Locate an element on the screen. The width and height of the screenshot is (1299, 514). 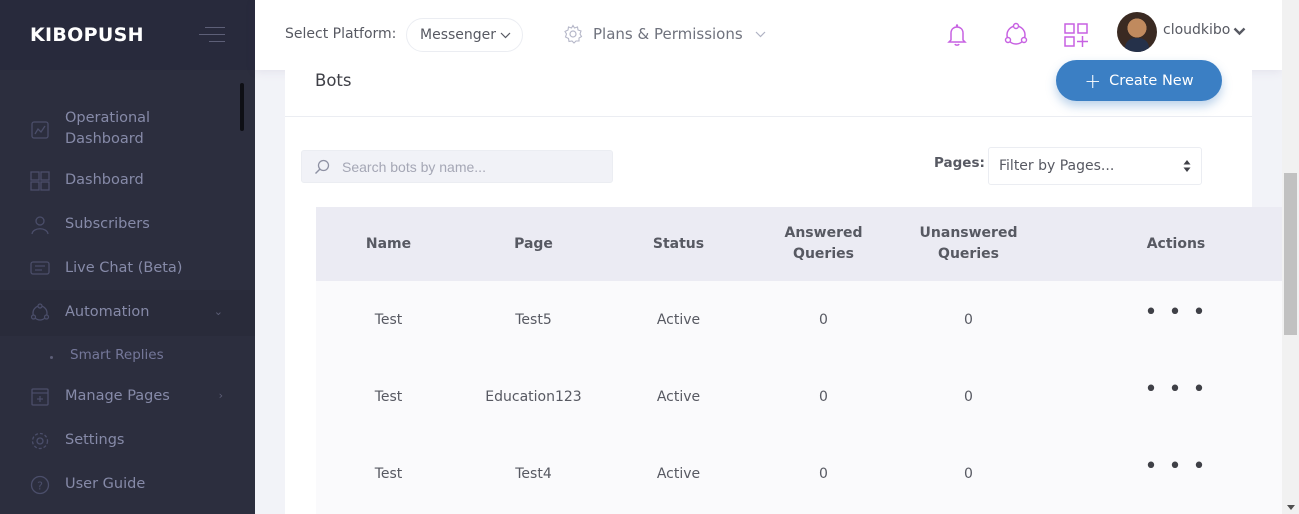
sidebar-item-label: User Guide is located at coordinates (105, 484).